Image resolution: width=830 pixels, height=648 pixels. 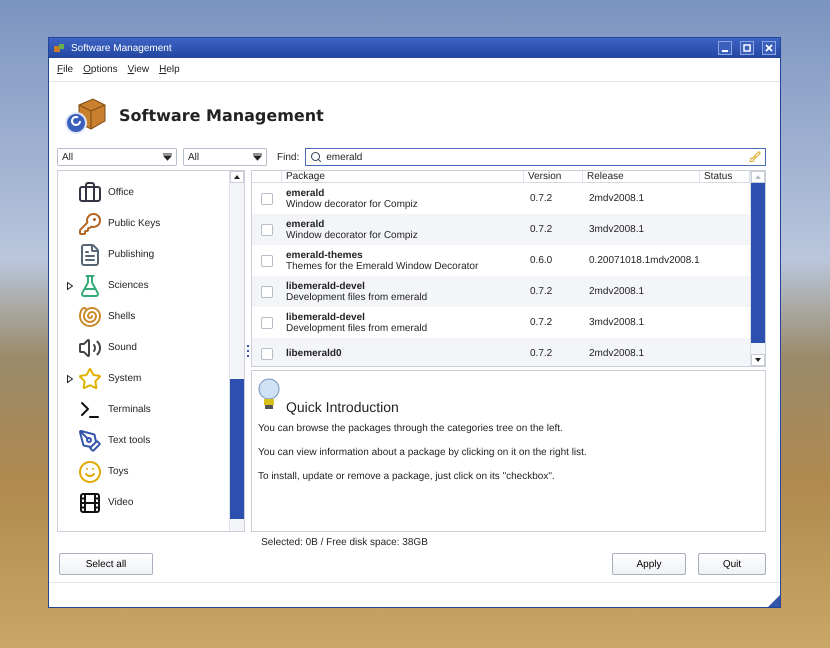 What do you see at coordinates (169, 69) in the screenshot?
I see `menu-item: Help` at bounding box center [169, 69].